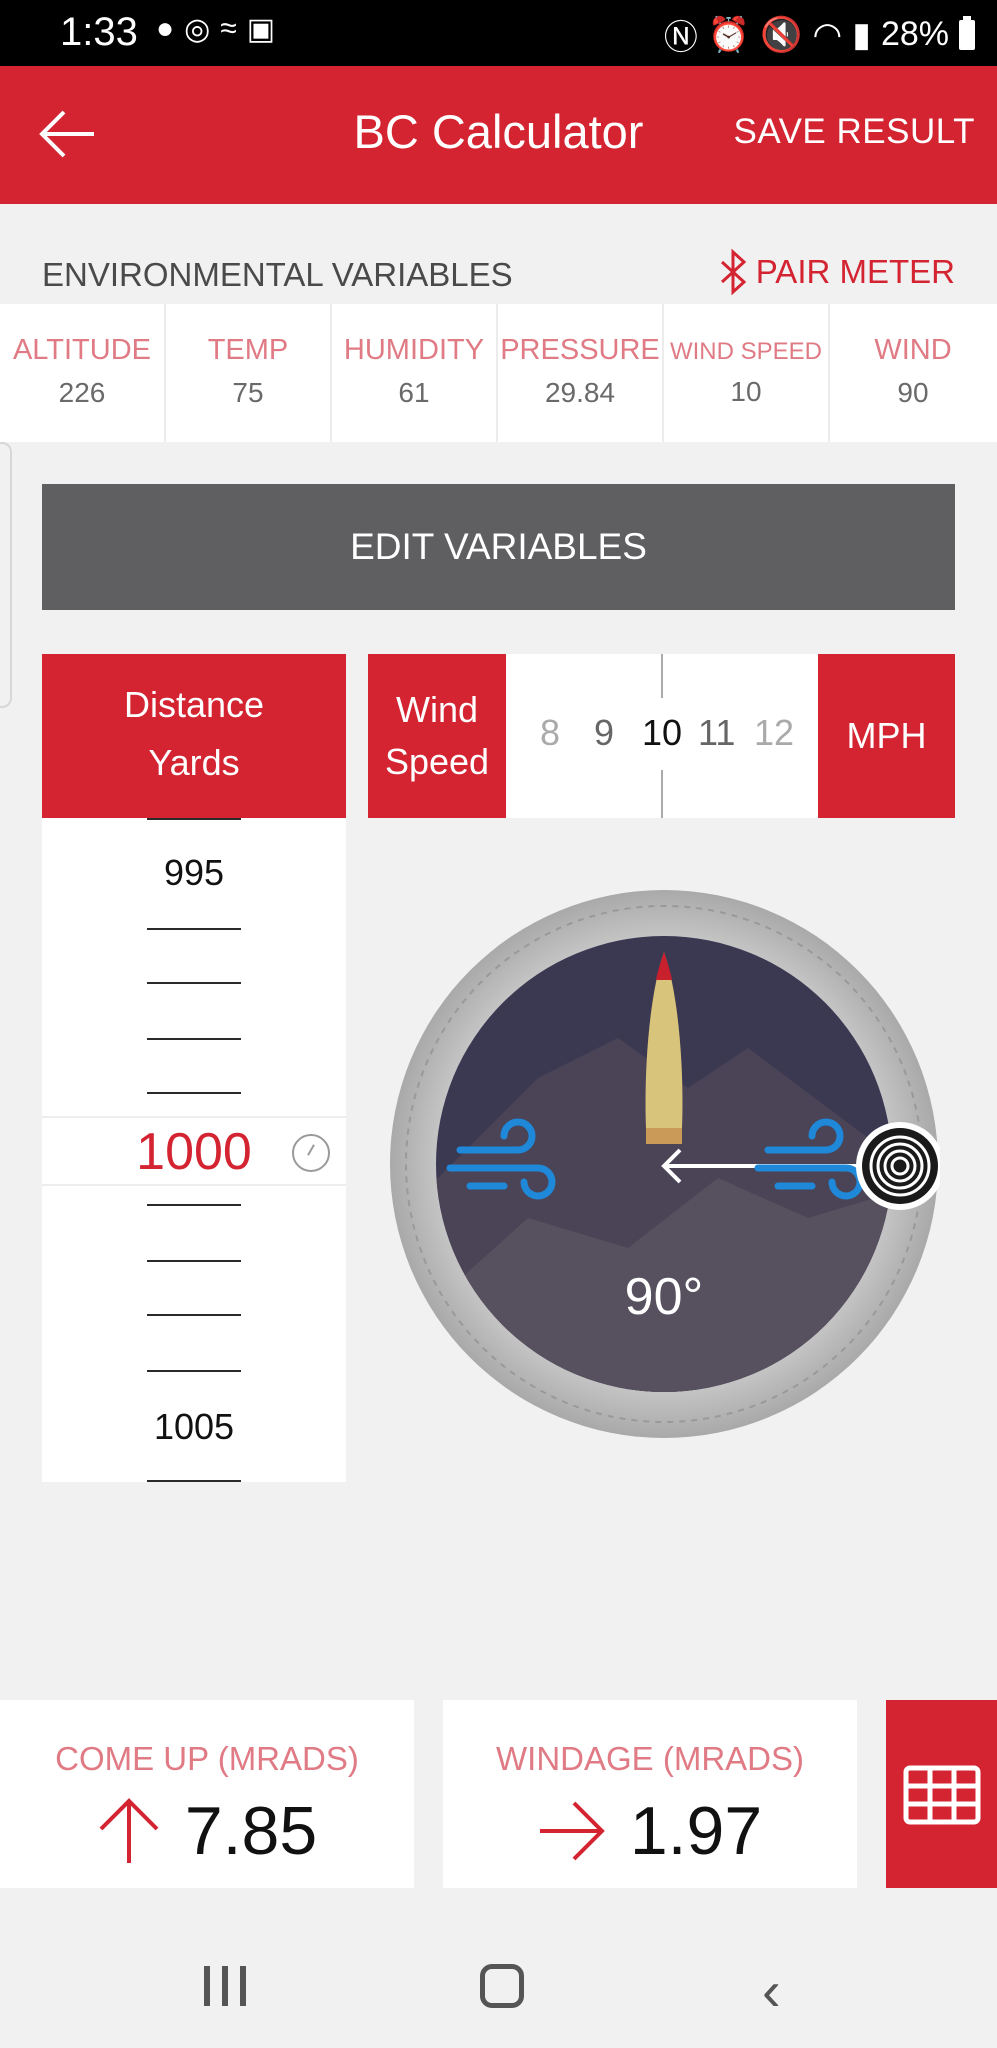 The image size is (997, 2048). What do you see at coordinates (733, 272) in the screenshot?
I see `bluetooth-icon` at bounding box center [733, 272].